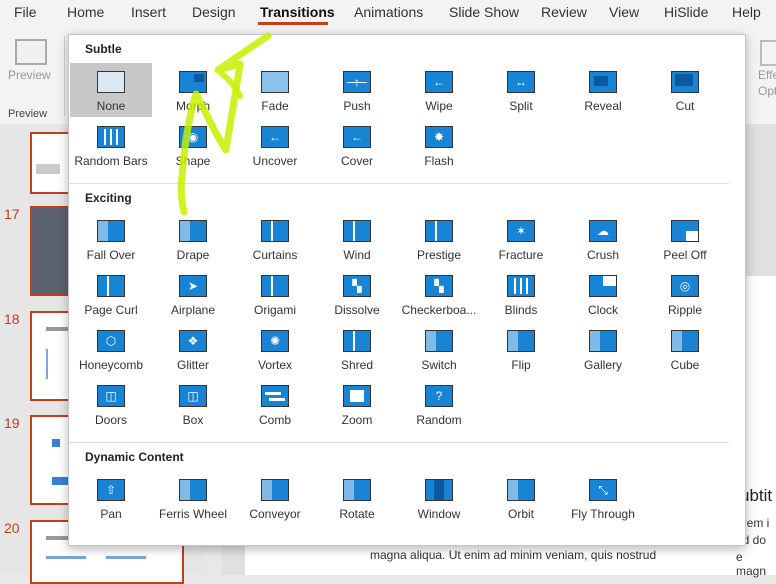 This screenshot has height=584, width=776. Describe the element at coordinates (768, 53) in the screenshot. I see `effect-options-icon` at that location.